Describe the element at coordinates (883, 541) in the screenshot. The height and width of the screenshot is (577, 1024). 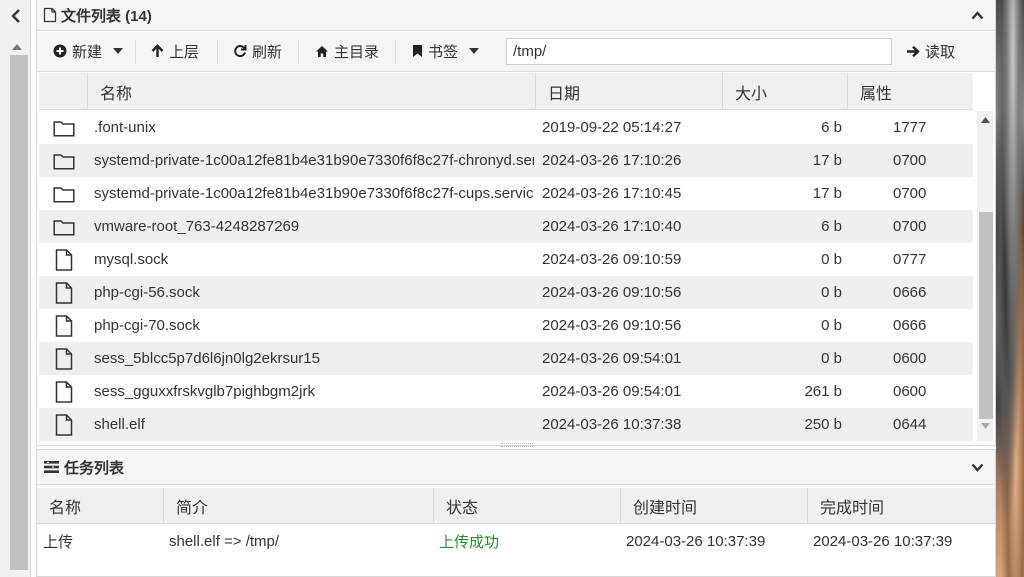
I see `task-finished-time: 2024-03-26 10:37:39` at that location.